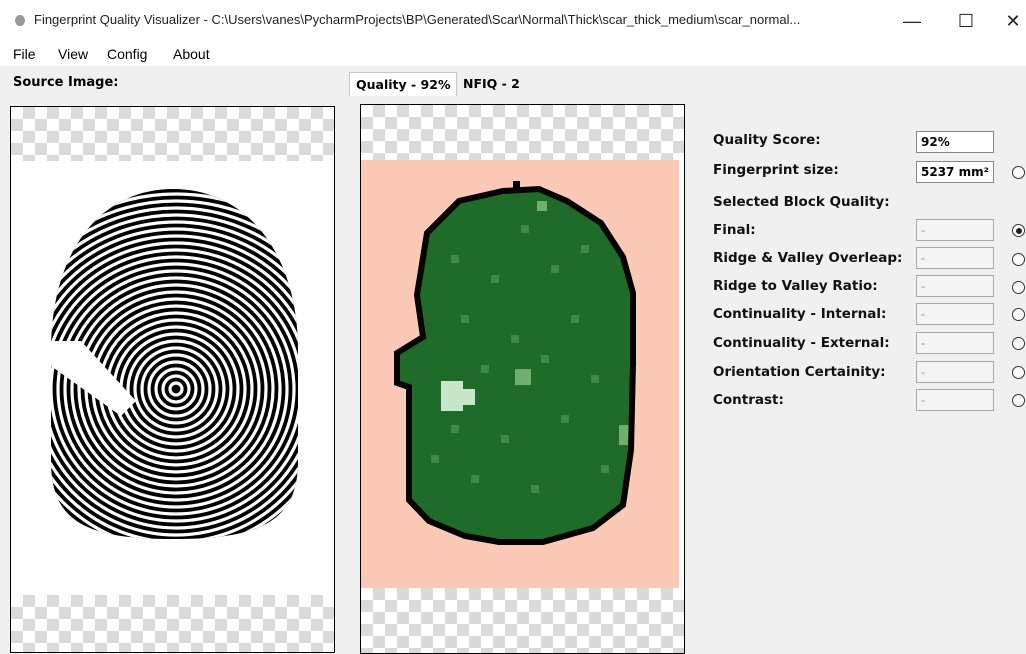 This screenshot has height=654, width=1026. Describe the element at coordinates (1018, 343) in the screenshot. I see `metric-continuality-external-radio` at that location.